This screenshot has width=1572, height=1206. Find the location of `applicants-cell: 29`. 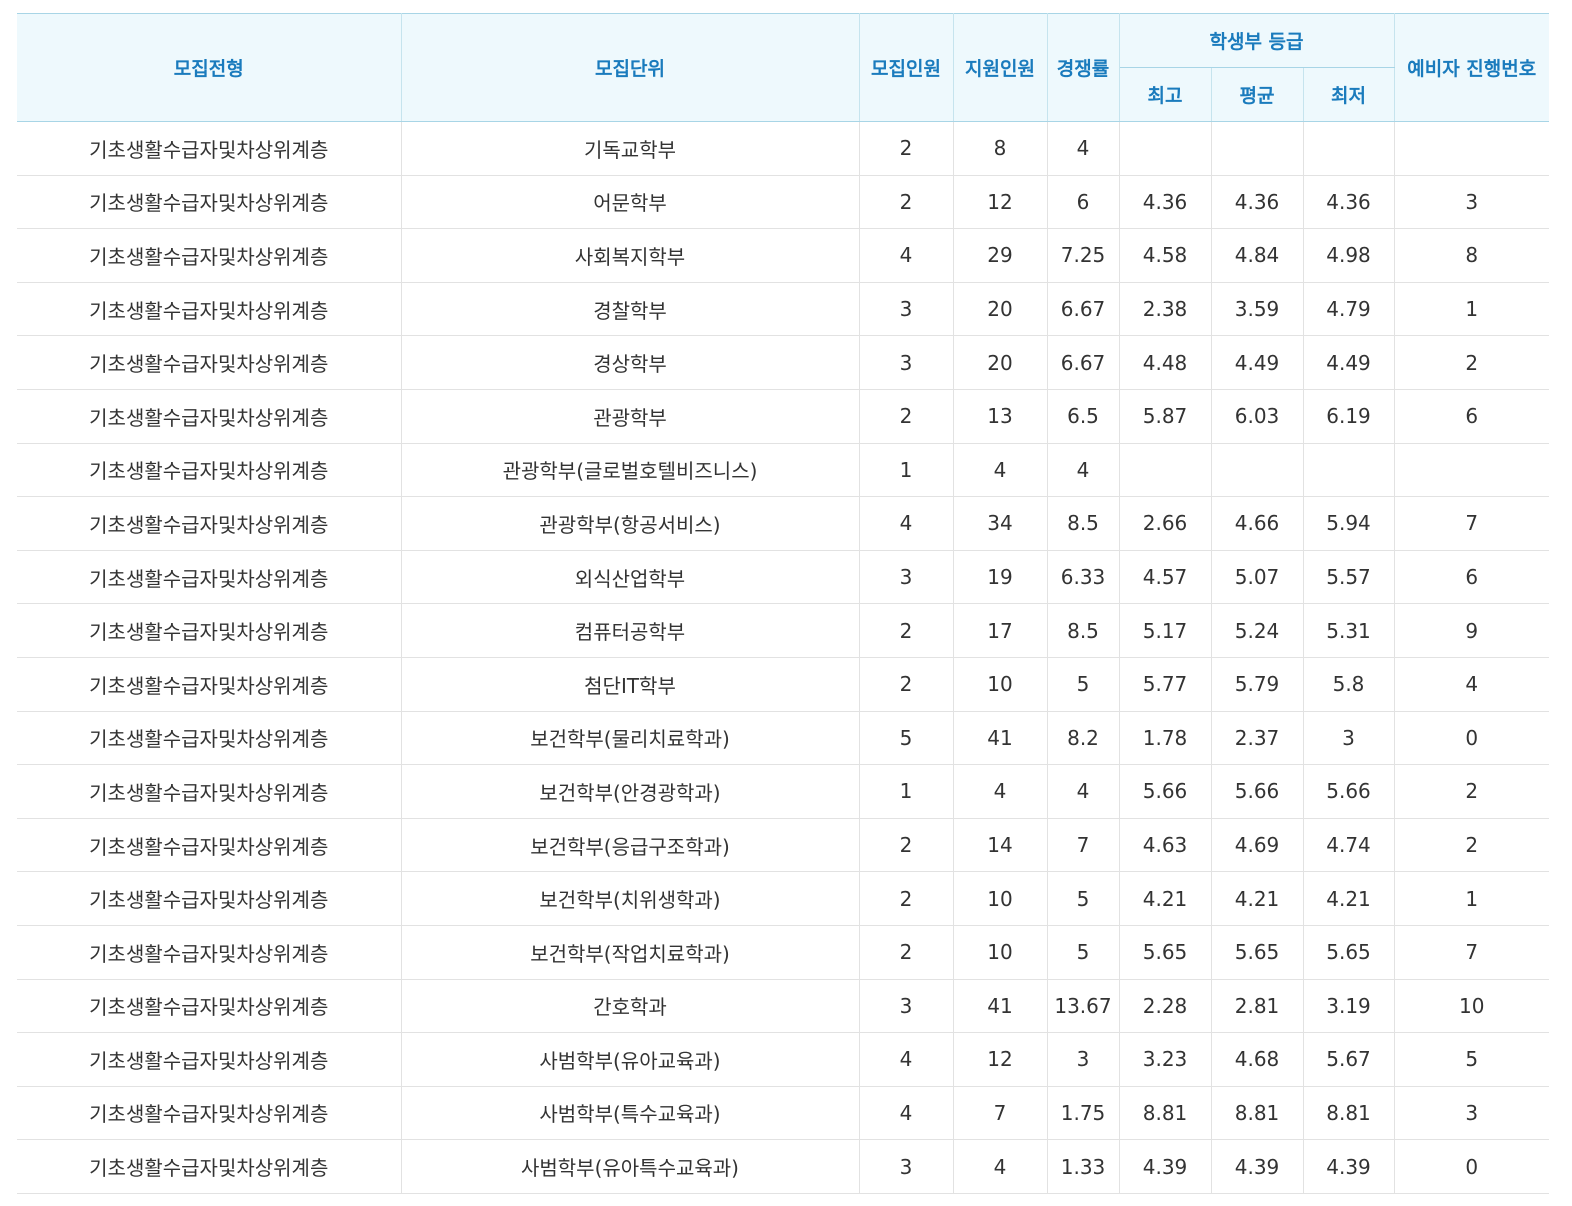

applicants-cell: 29 is located at coordinates (1000, 255).